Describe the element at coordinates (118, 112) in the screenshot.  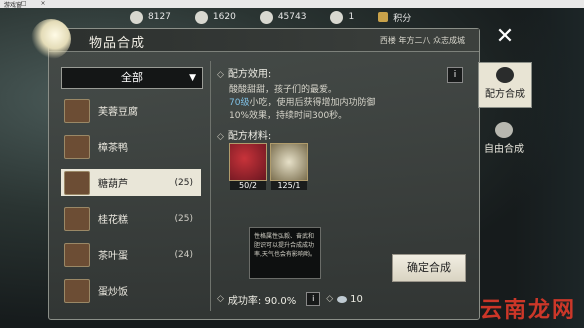
I see `item-name: 芙蓉豆腐` at that location.